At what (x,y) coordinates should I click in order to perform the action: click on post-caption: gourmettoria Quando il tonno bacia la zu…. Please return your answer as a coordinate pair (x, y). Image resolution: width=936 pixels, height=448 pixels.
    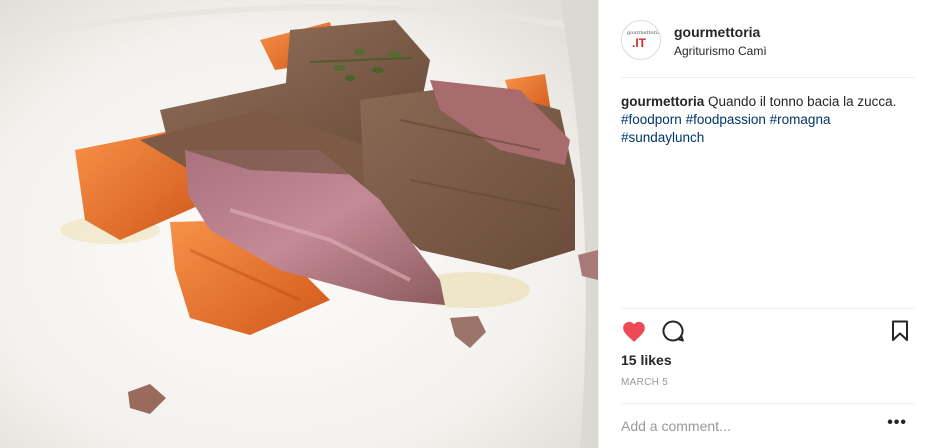
    Looking at the image, I should click on (768, 120).